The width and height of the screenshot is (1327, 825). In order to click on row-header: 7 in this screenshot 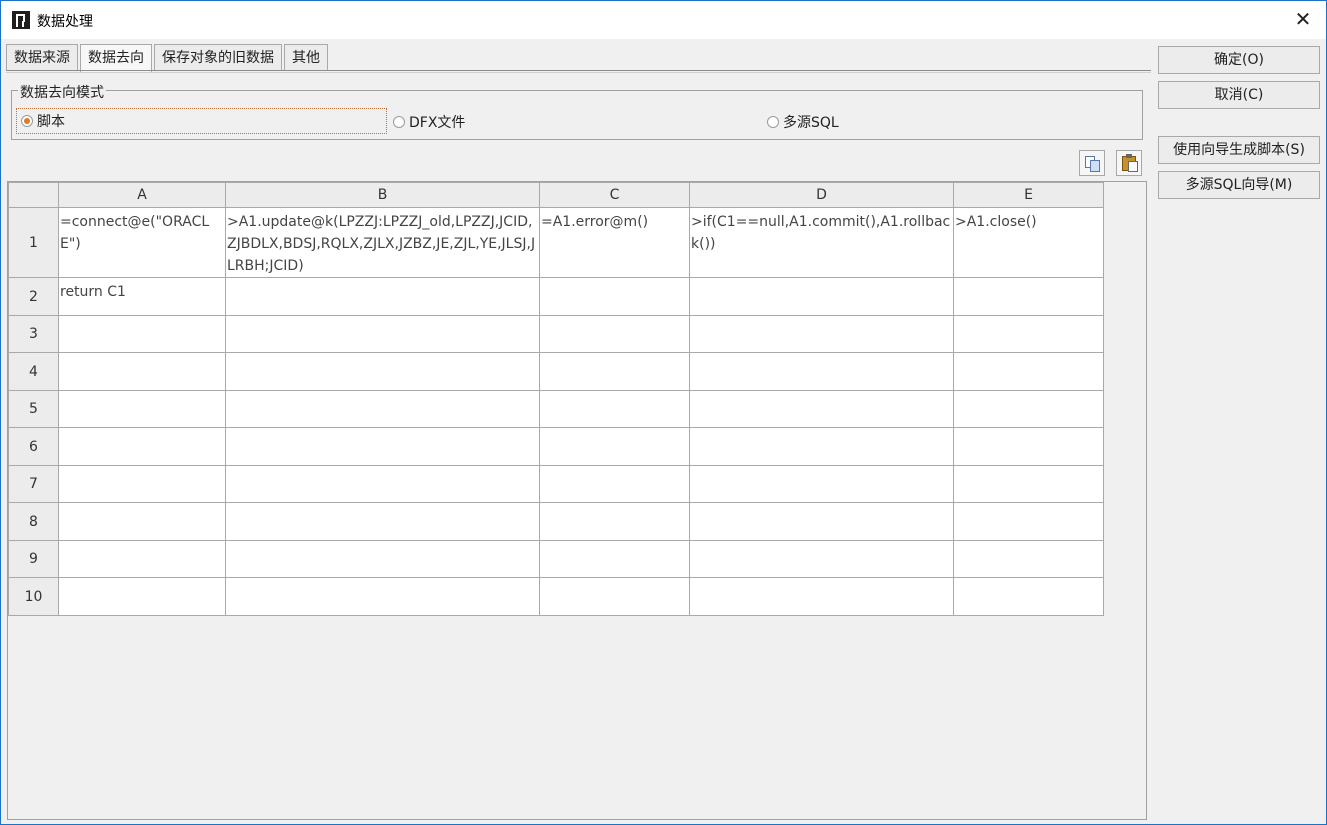, I will do `click(33, 484)`.